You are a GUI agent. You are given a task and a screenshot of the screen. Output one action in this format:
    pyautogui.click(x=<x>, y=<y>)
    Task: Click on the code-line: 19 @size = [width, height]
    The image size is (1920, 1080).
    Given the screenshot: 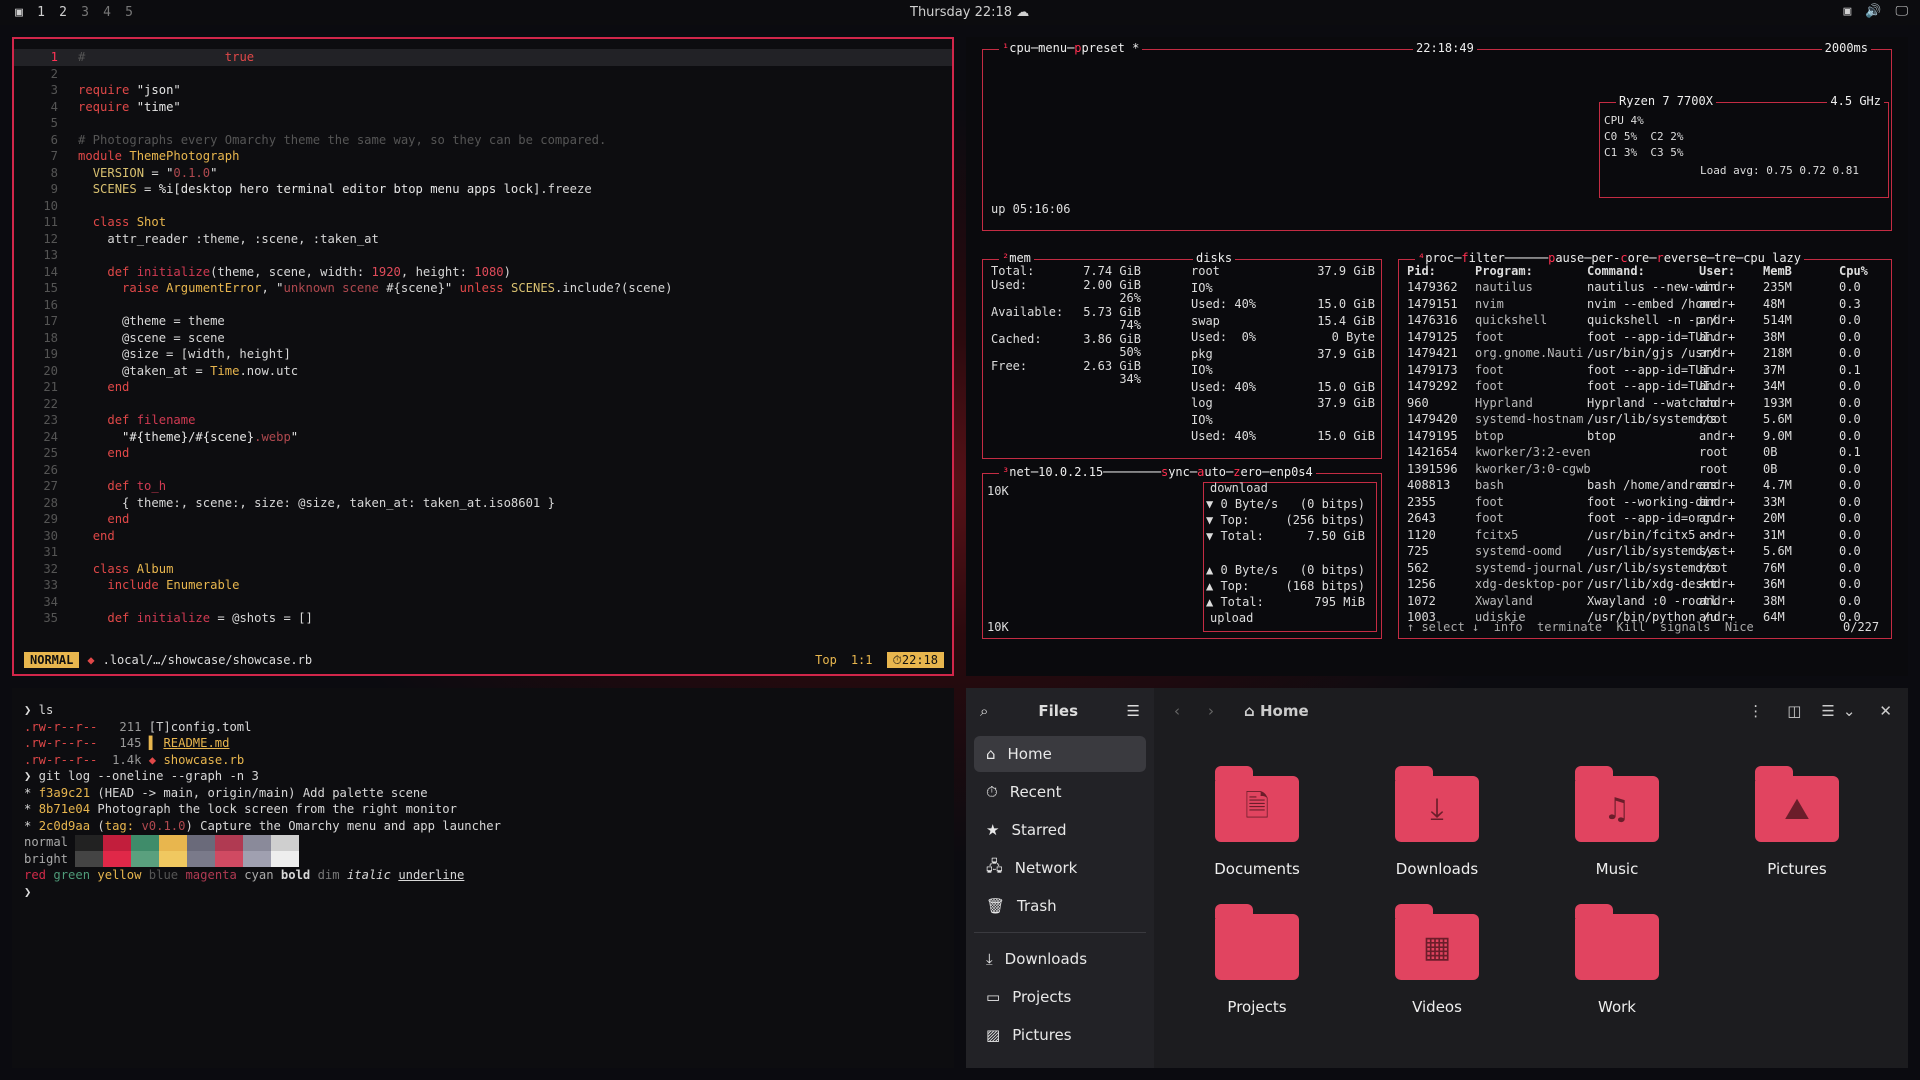 What is the action you would take?
    pyautogui.click(x=483, y=354)
    